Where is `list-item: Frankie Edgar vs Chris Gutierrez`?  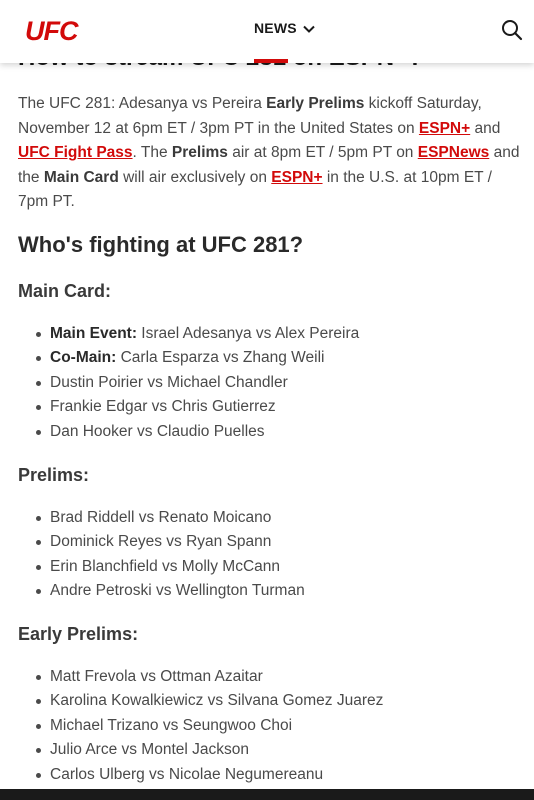 list-item: Frankie Edgar vs Chris Gutierrez is located at coordinates (197, 407).